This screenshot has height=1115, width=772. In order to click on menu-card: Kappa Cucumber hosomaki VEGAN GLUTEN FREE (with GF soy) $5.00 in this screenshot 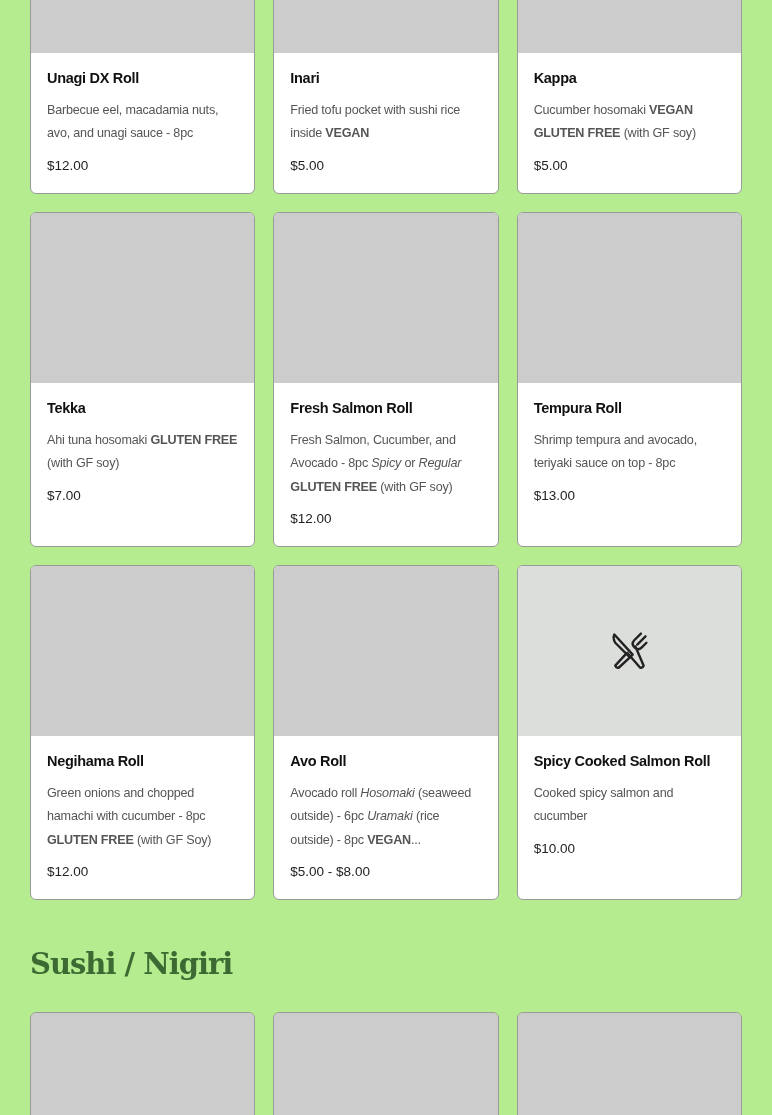, I will do `click(629, 97)`.